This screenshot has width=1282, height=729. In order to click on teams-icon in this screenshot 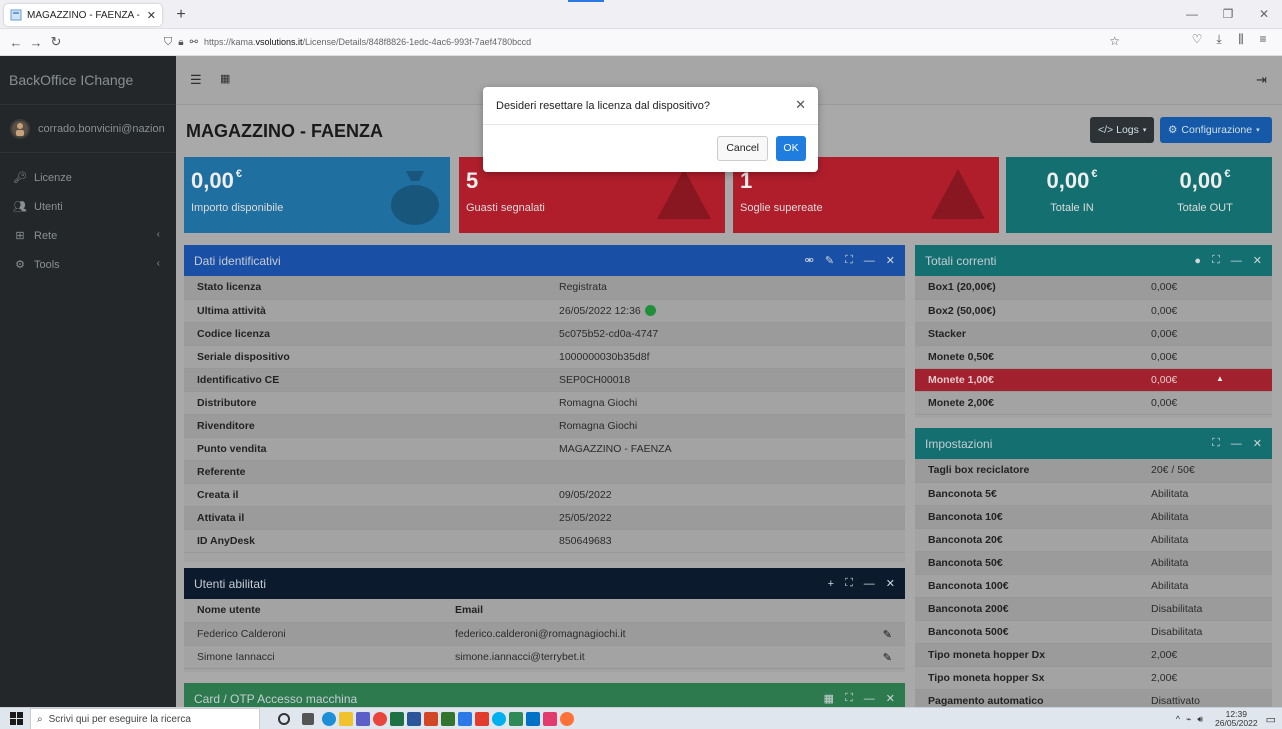, I will do `click(362, 719)`.